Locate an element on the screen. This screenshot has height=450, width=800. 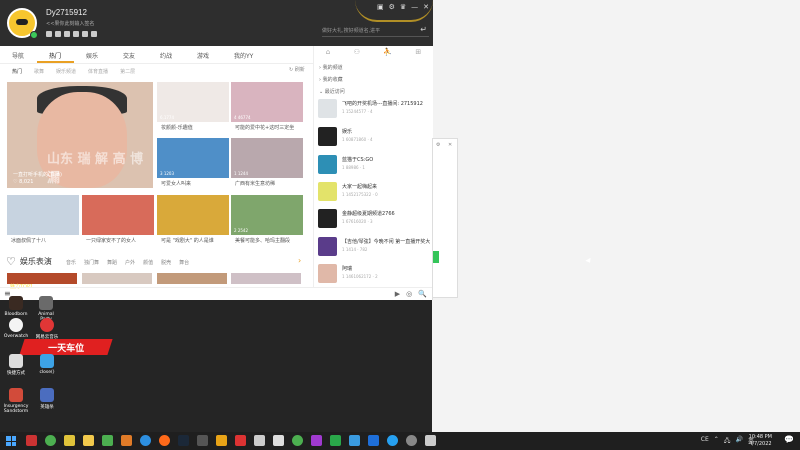
volume-icon: 🔊 is located at coordinates (739, 441).